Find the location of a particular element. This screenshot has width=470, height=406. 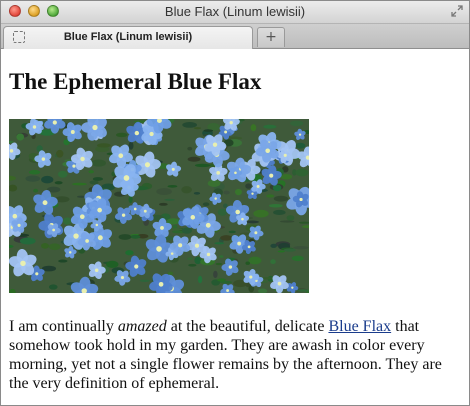

window-title: Blue Flax (Linum lewisii) is located at coordinates (235, 11).